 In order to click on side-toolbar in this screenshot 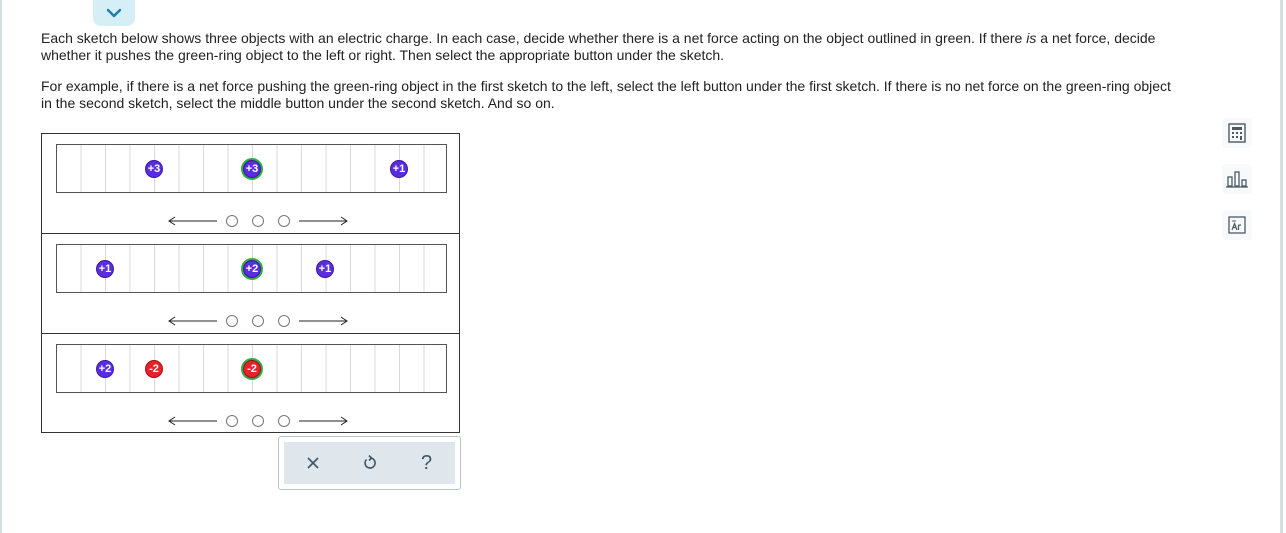, I will do `click(1237, 187)`.